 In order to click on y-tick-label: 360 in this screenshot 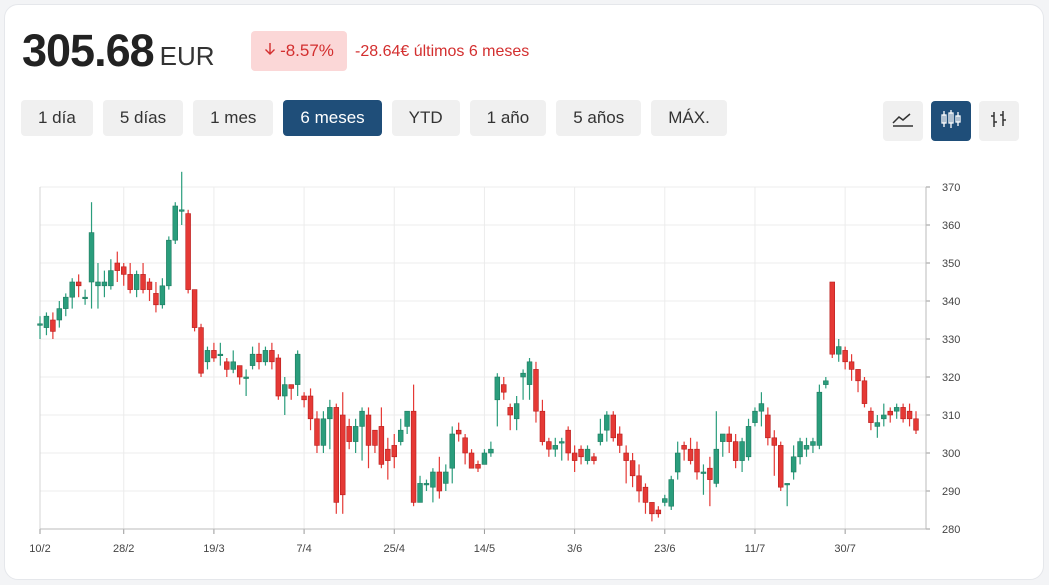, I will do `click(951, 226)`.